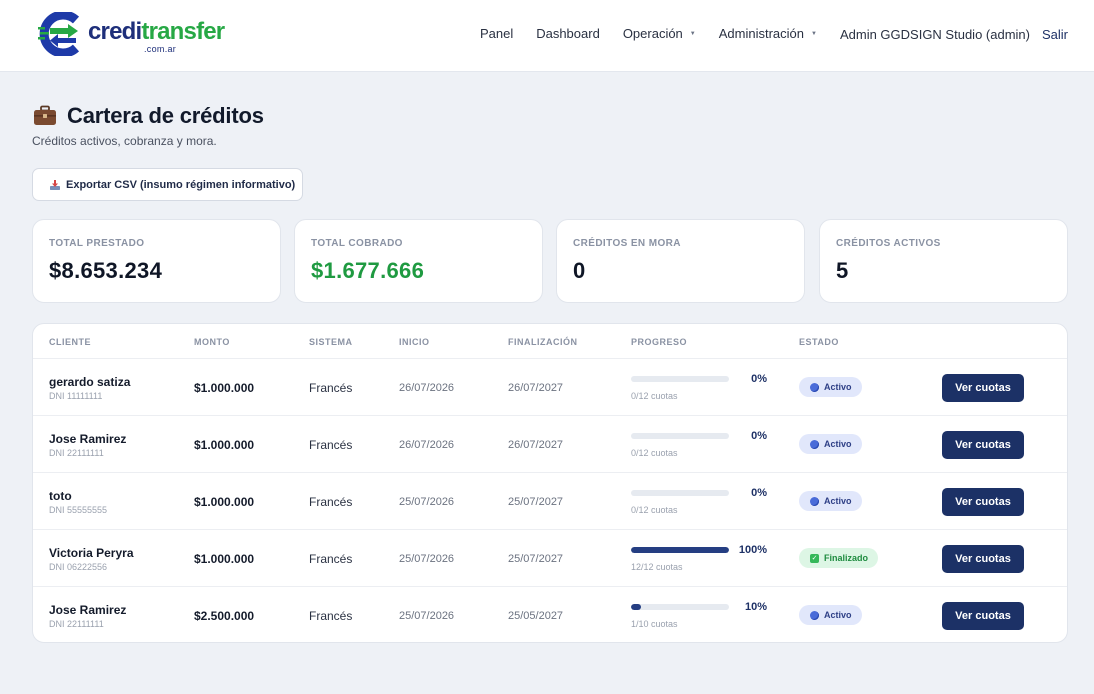  I want to click on installments-count: 1/10 cuotas, so click(654, 624).